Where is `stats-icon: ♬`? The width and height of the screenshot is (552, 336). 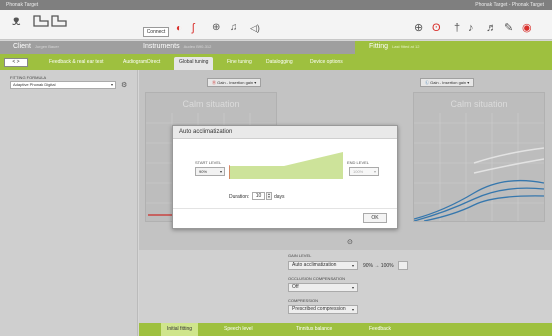 stats-icon: ♬ is located at coordinates (491, 28).